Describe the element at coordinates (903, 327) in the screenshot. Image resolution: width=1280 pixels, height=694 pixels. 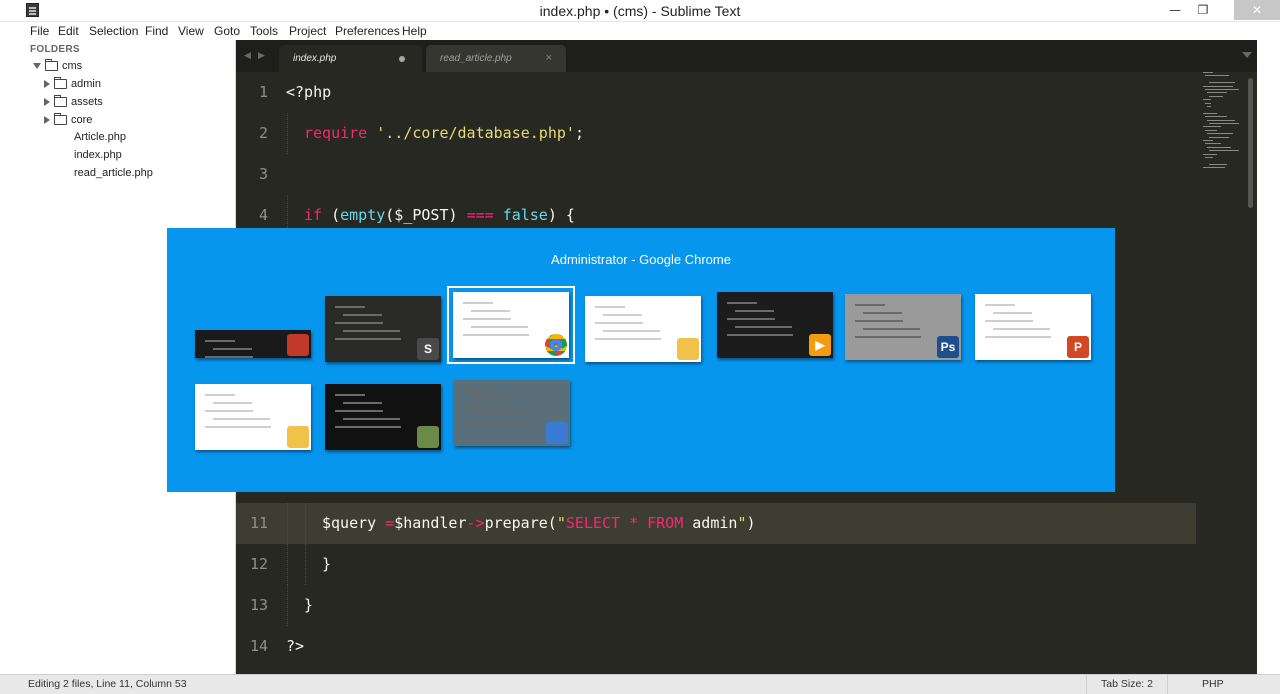
I see `photoshop-window: Ps` at that location.